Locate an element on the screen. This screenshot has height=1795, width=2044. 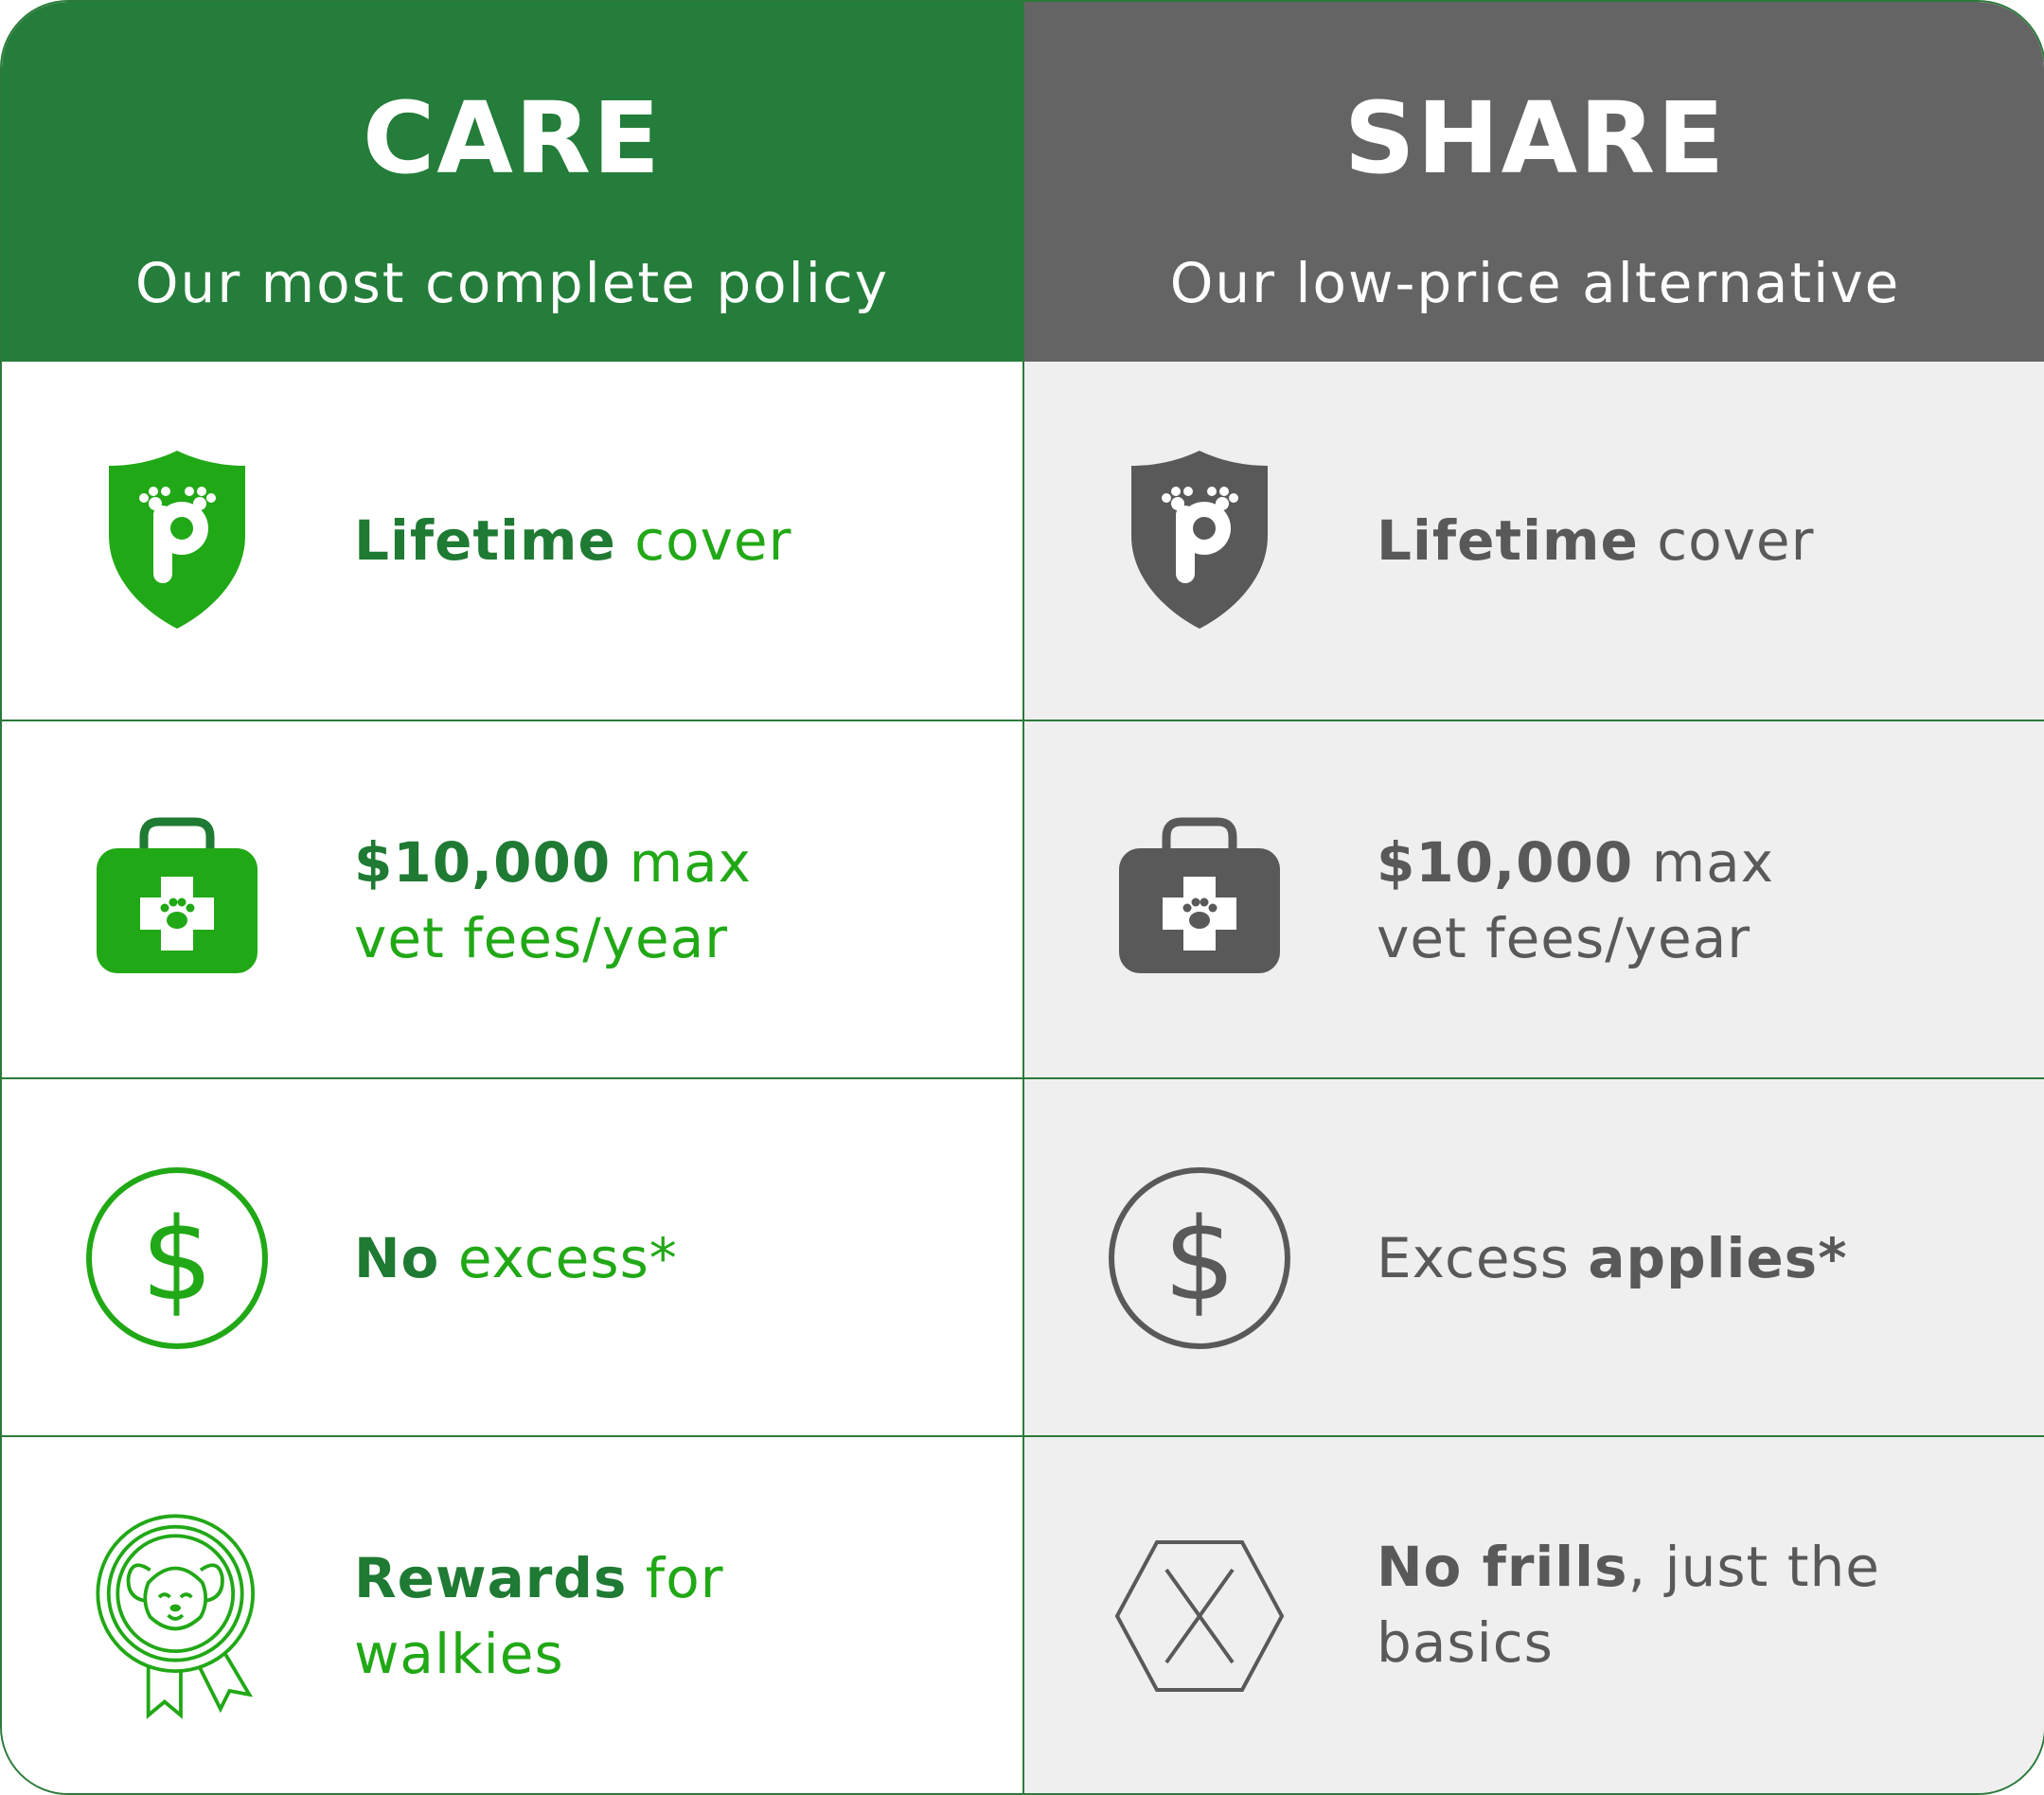
care-rewards-rest: for is located at coordinates (675, 1578).